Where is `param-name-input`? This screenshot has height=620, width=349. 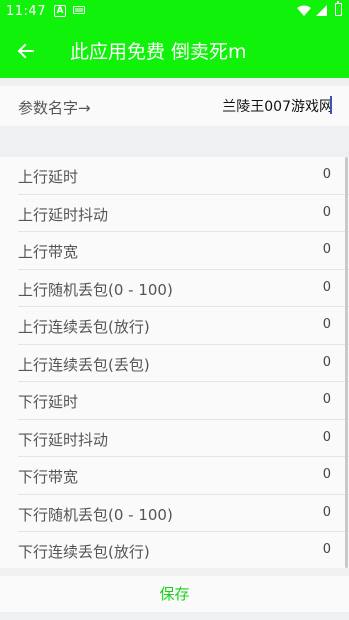
param-name-input is located at coordinates (258, 106).